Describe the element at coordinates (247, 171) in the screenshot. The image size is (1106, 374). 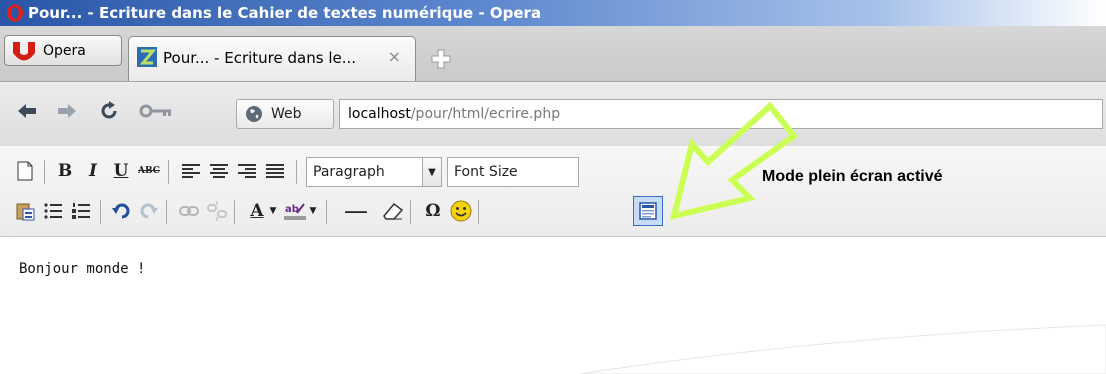
I see `align-right-icon` at that location.